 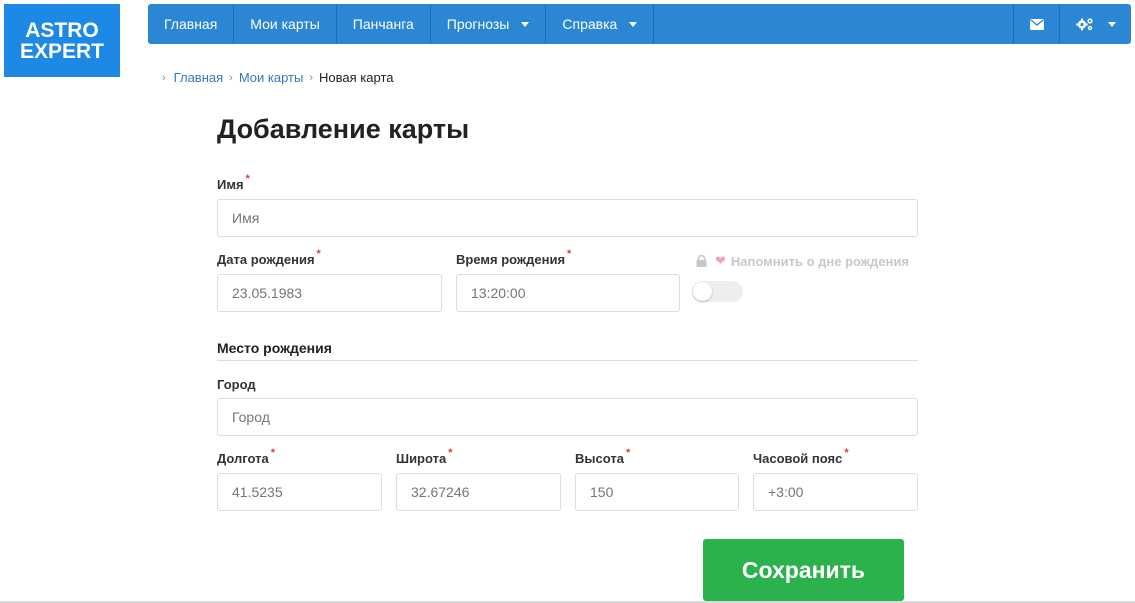 What do you see at coordinates (835, 492) in the screenshot?
I see `timezone-input` at bounding box center [835, 492].